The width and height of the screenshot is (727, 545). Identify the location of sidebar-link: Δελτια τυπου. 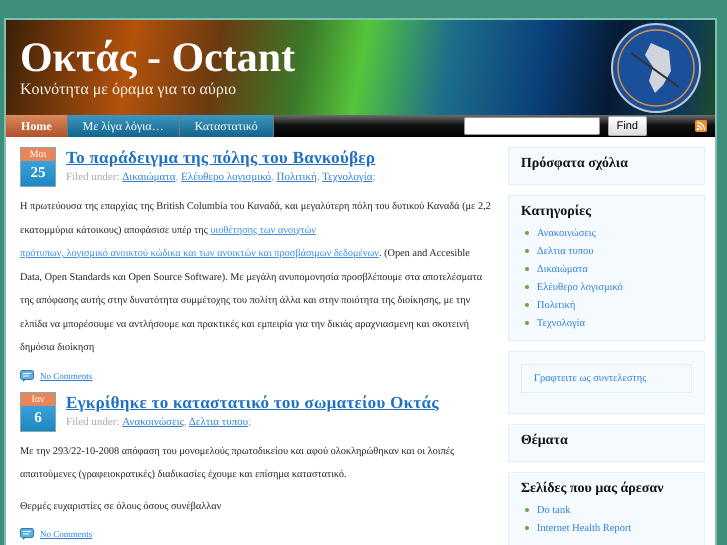
(565, 251).